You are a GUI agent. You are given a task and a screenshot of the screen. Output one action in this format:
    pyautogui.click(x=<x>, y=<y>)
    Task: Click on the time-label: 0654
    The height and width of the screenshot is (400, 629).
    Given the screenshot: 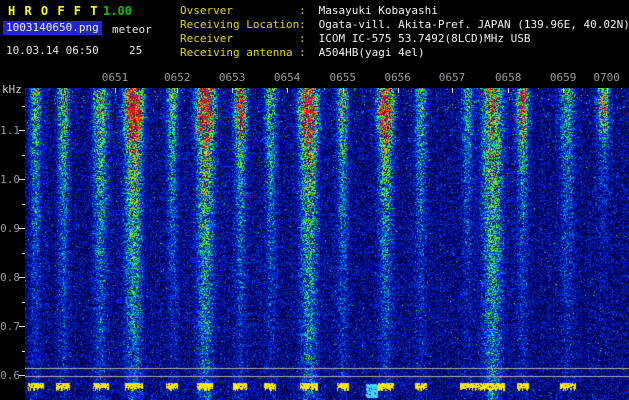 What is the action you would take?
    pyautogui.click(x=287, y=77)
    